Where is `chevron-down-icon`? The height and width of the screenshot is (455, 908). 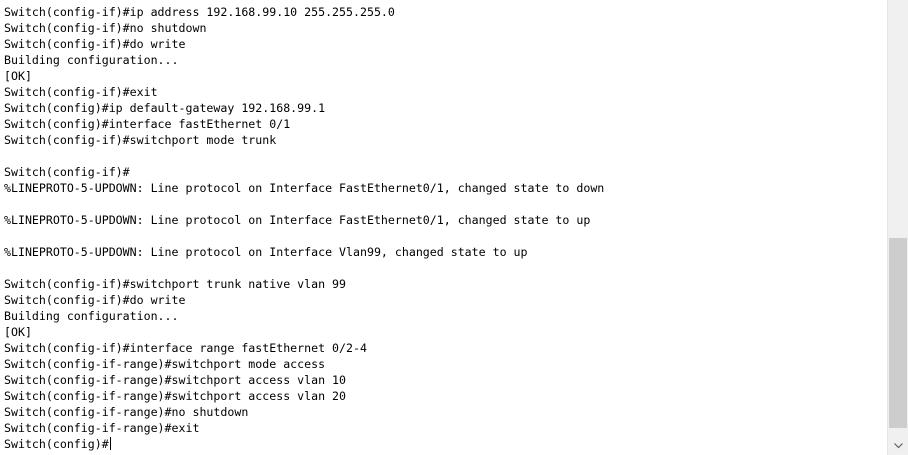 chevron-down-icon is located at coordinates (898, 446).